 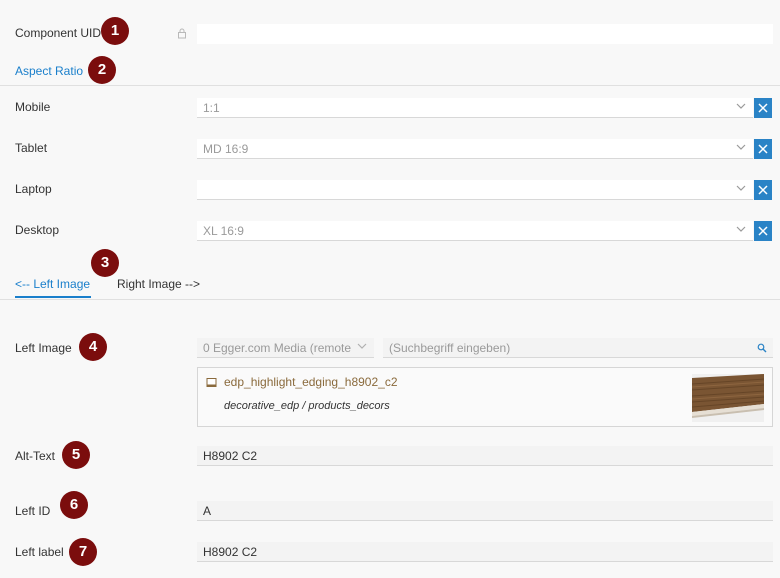 What do you see at coordinates (485, 34) in the screenshot?
I see `component-uid-input` at bounding box center [485, 34].